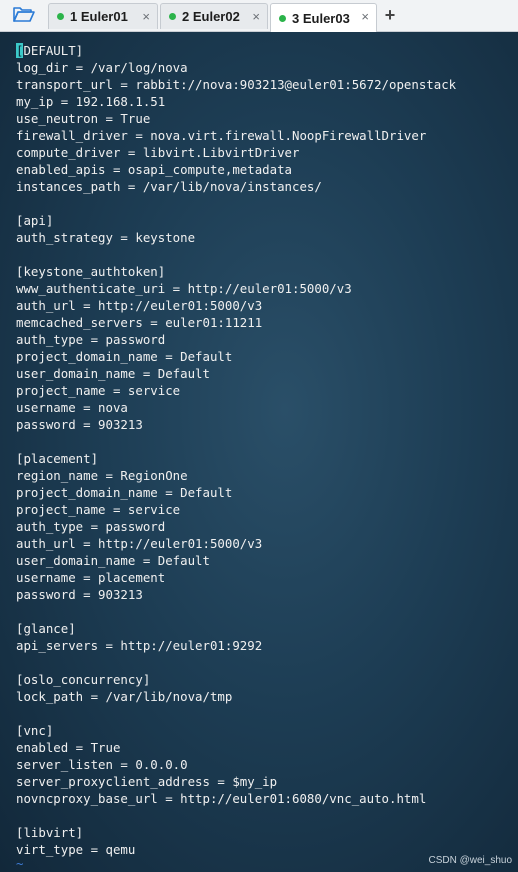 The image size is (518, 872). What do you see at coordinates (139, 322) in the screenshot?
I see `terminal-line: memcached_servers = euler01:11211` at bounding box center [139, 322].